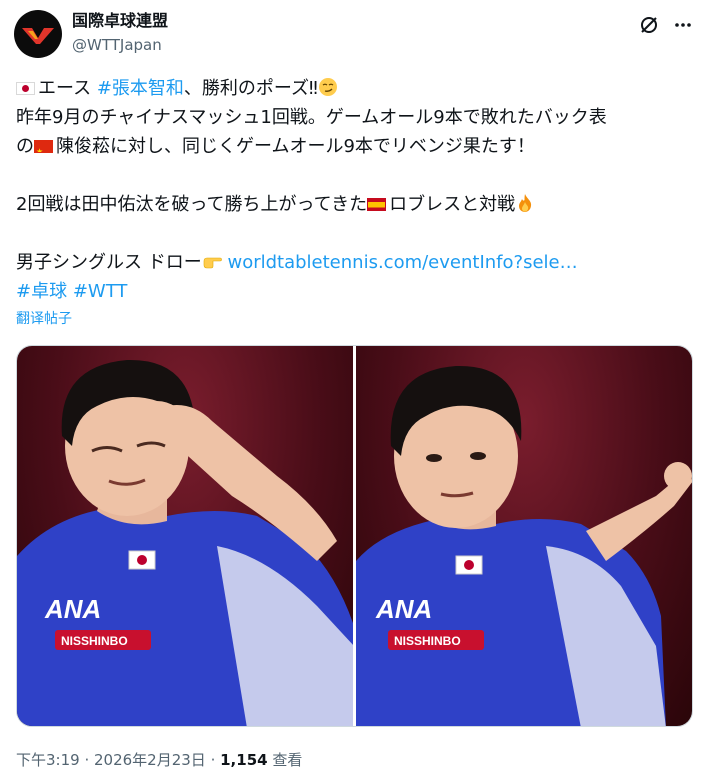 This screenshot has width=712, height=779. What do you see at coordinates (192, 204) in the screenshot?
I see `text: 2回戦は田中佑汰を破って勝ち上がってきた` at bounding box center [192, 204].